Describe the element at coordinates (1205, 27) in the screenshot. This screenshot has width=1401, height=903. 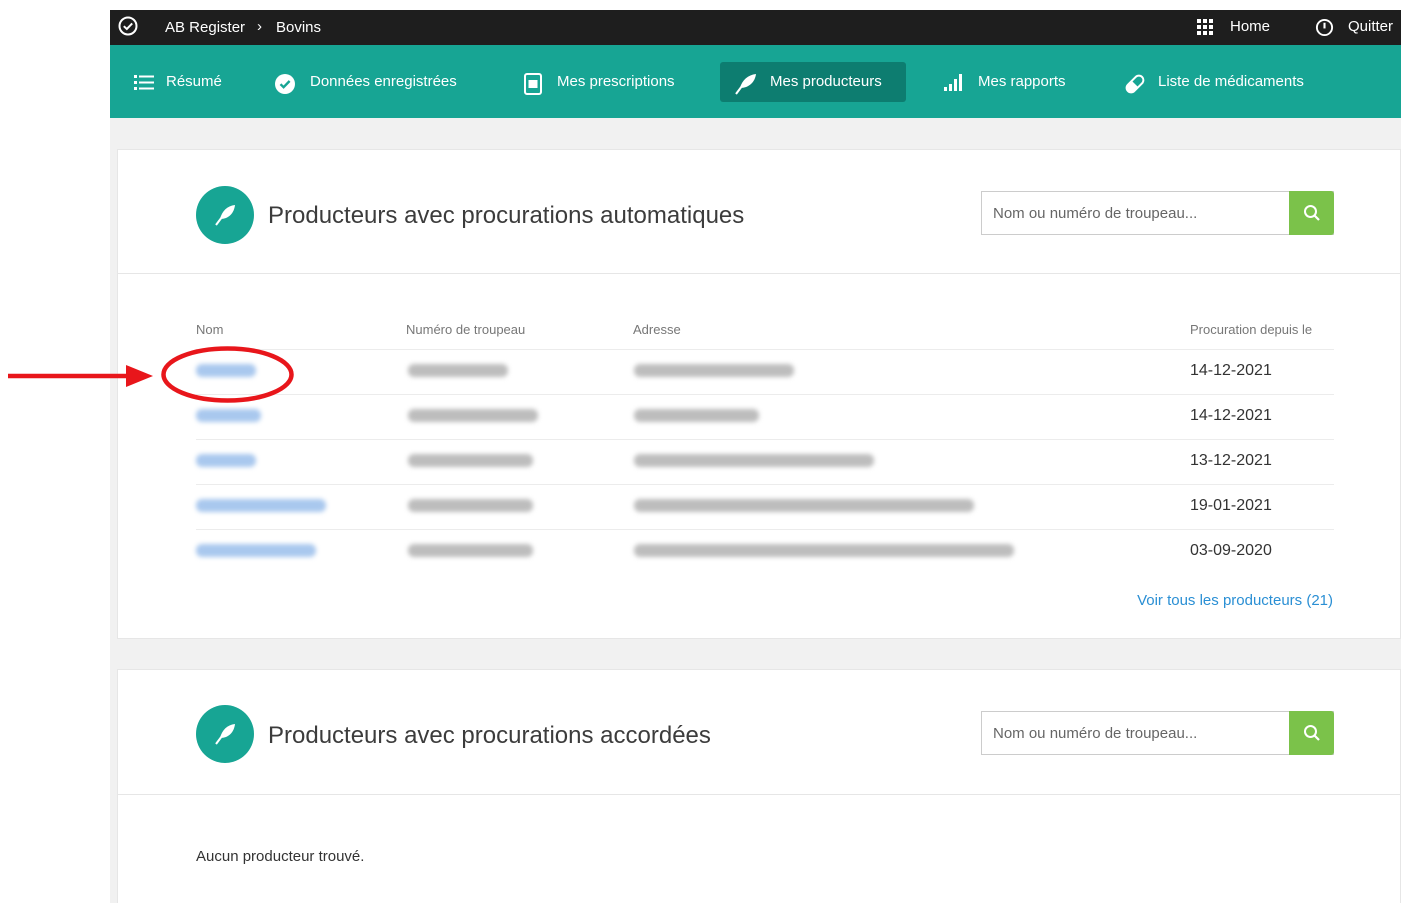
I see `grid-icon` at that location.